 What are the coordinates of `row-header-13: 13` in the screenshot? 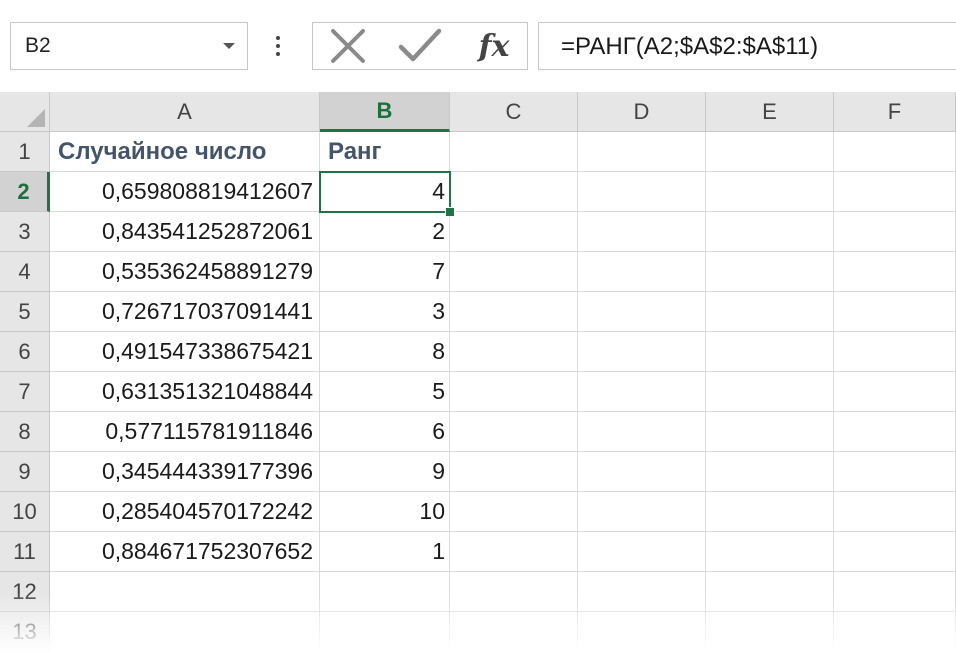 It's located at (25, 632).